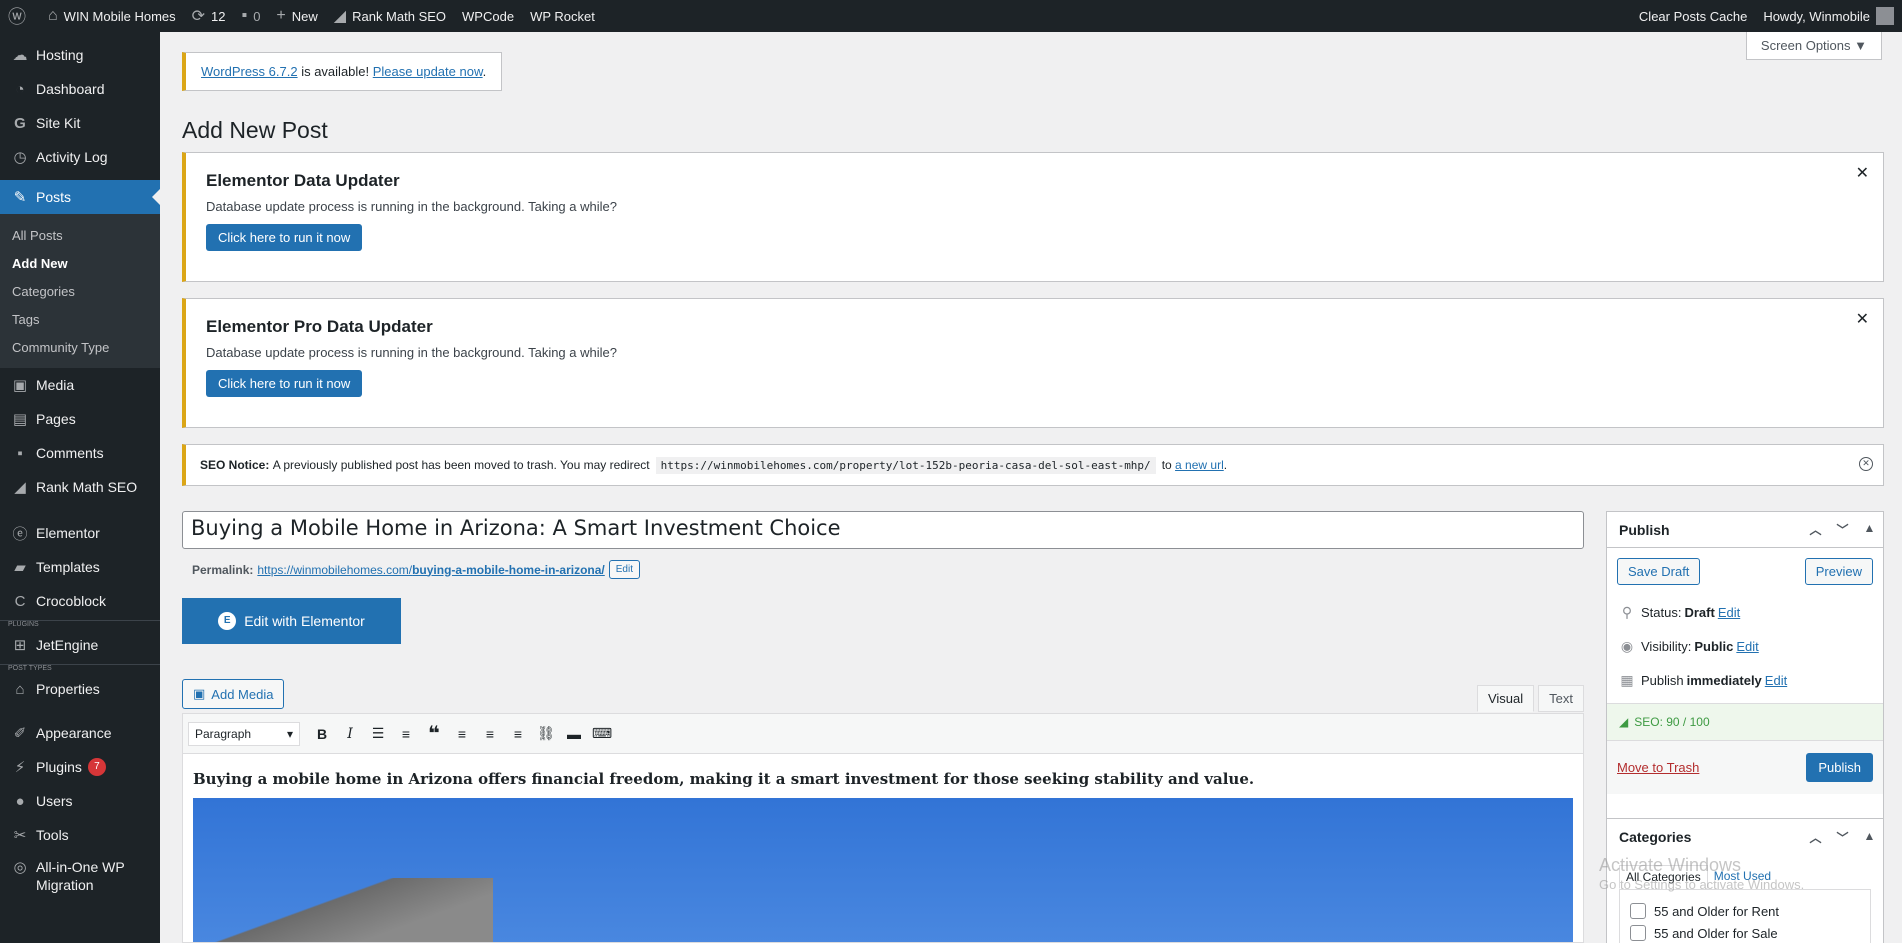  I want to click on rank-math-icon: ◢, so click(20, 487).